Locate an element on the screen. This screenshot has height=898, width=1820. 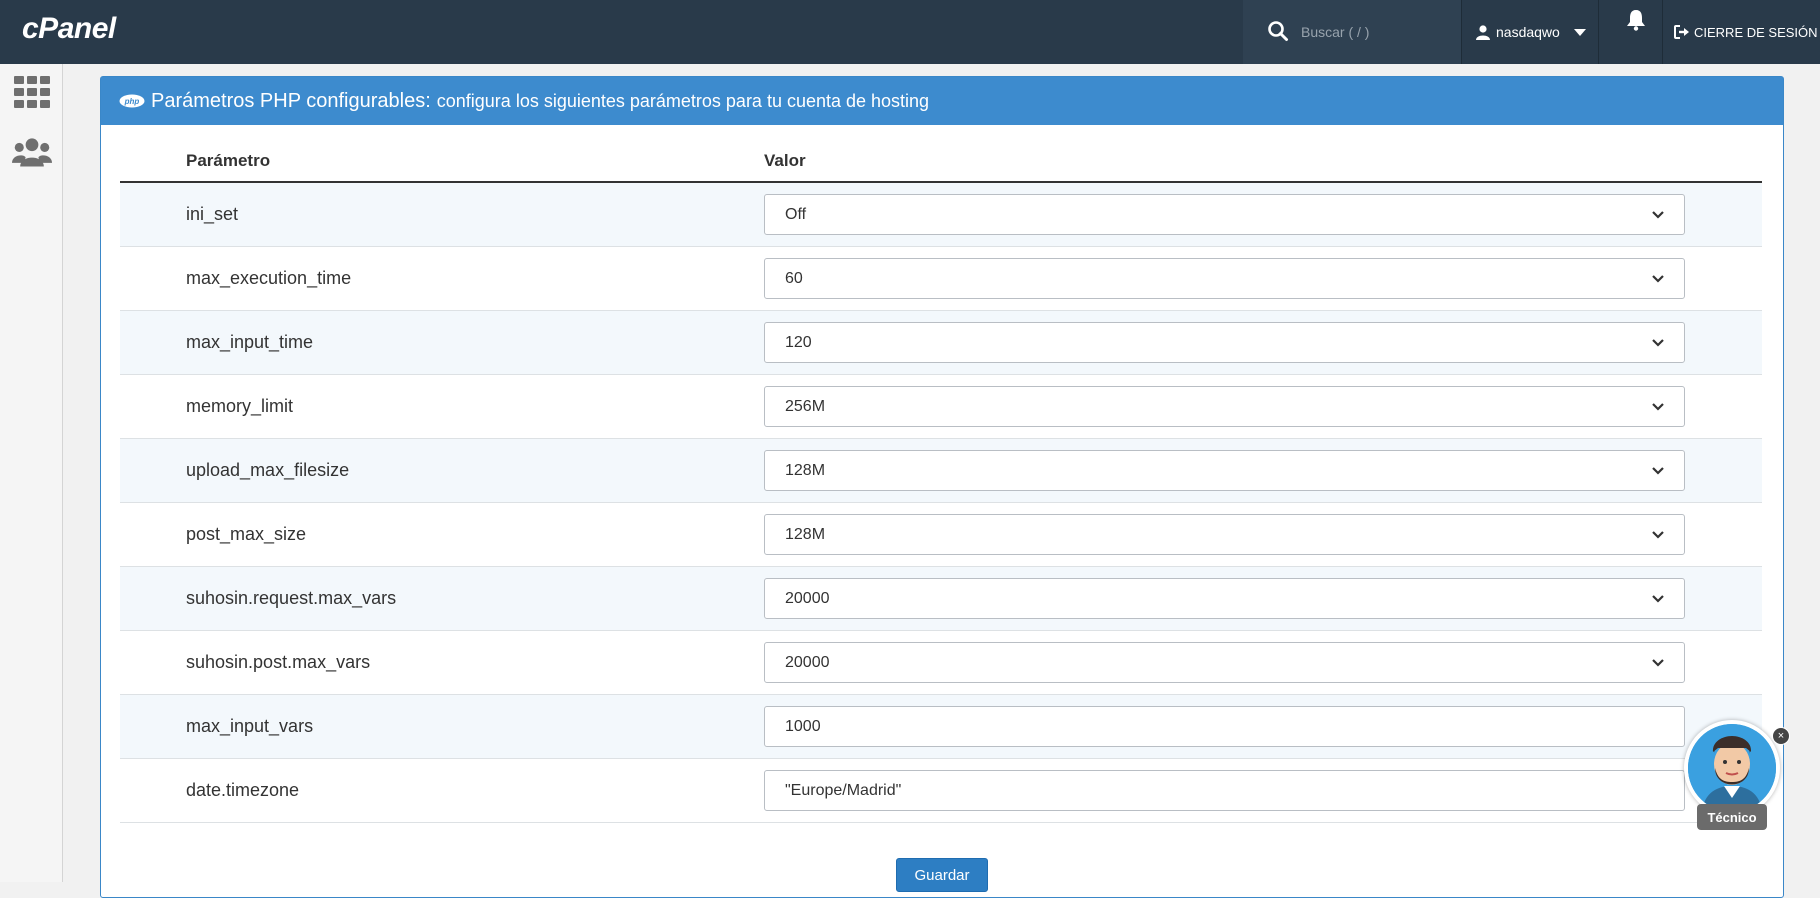
support-chat-avatar is located at coordinates (1732, 768).